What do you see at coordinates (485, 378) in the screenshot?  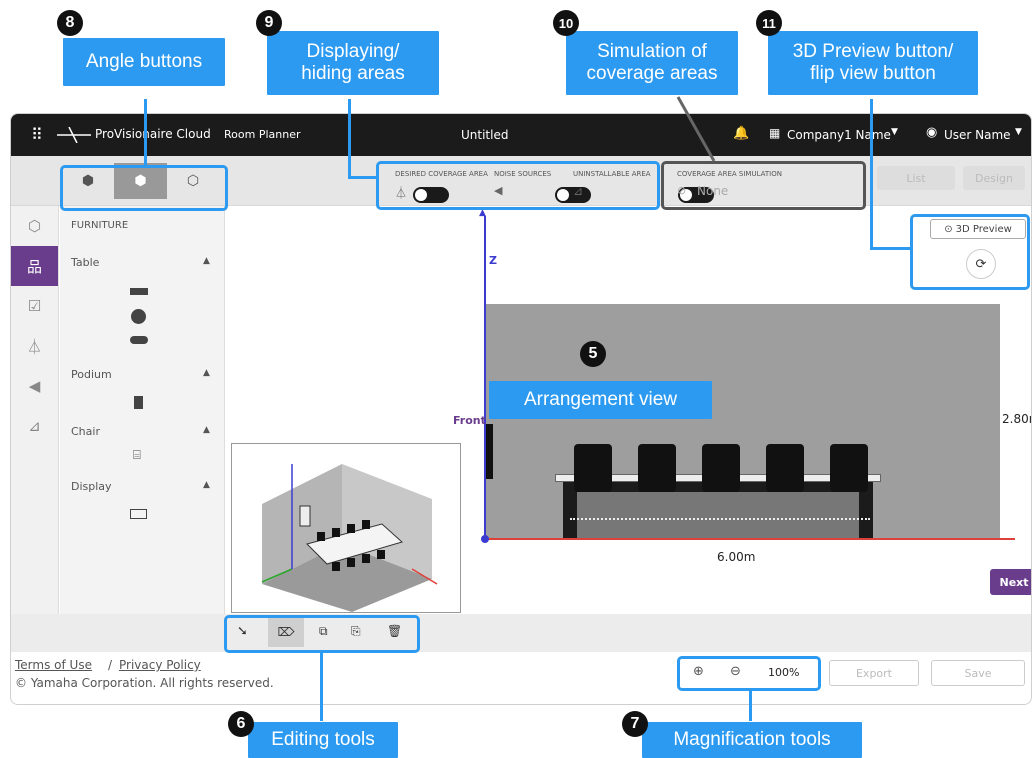 I see `z-axis` at bounding box center [485, 378].